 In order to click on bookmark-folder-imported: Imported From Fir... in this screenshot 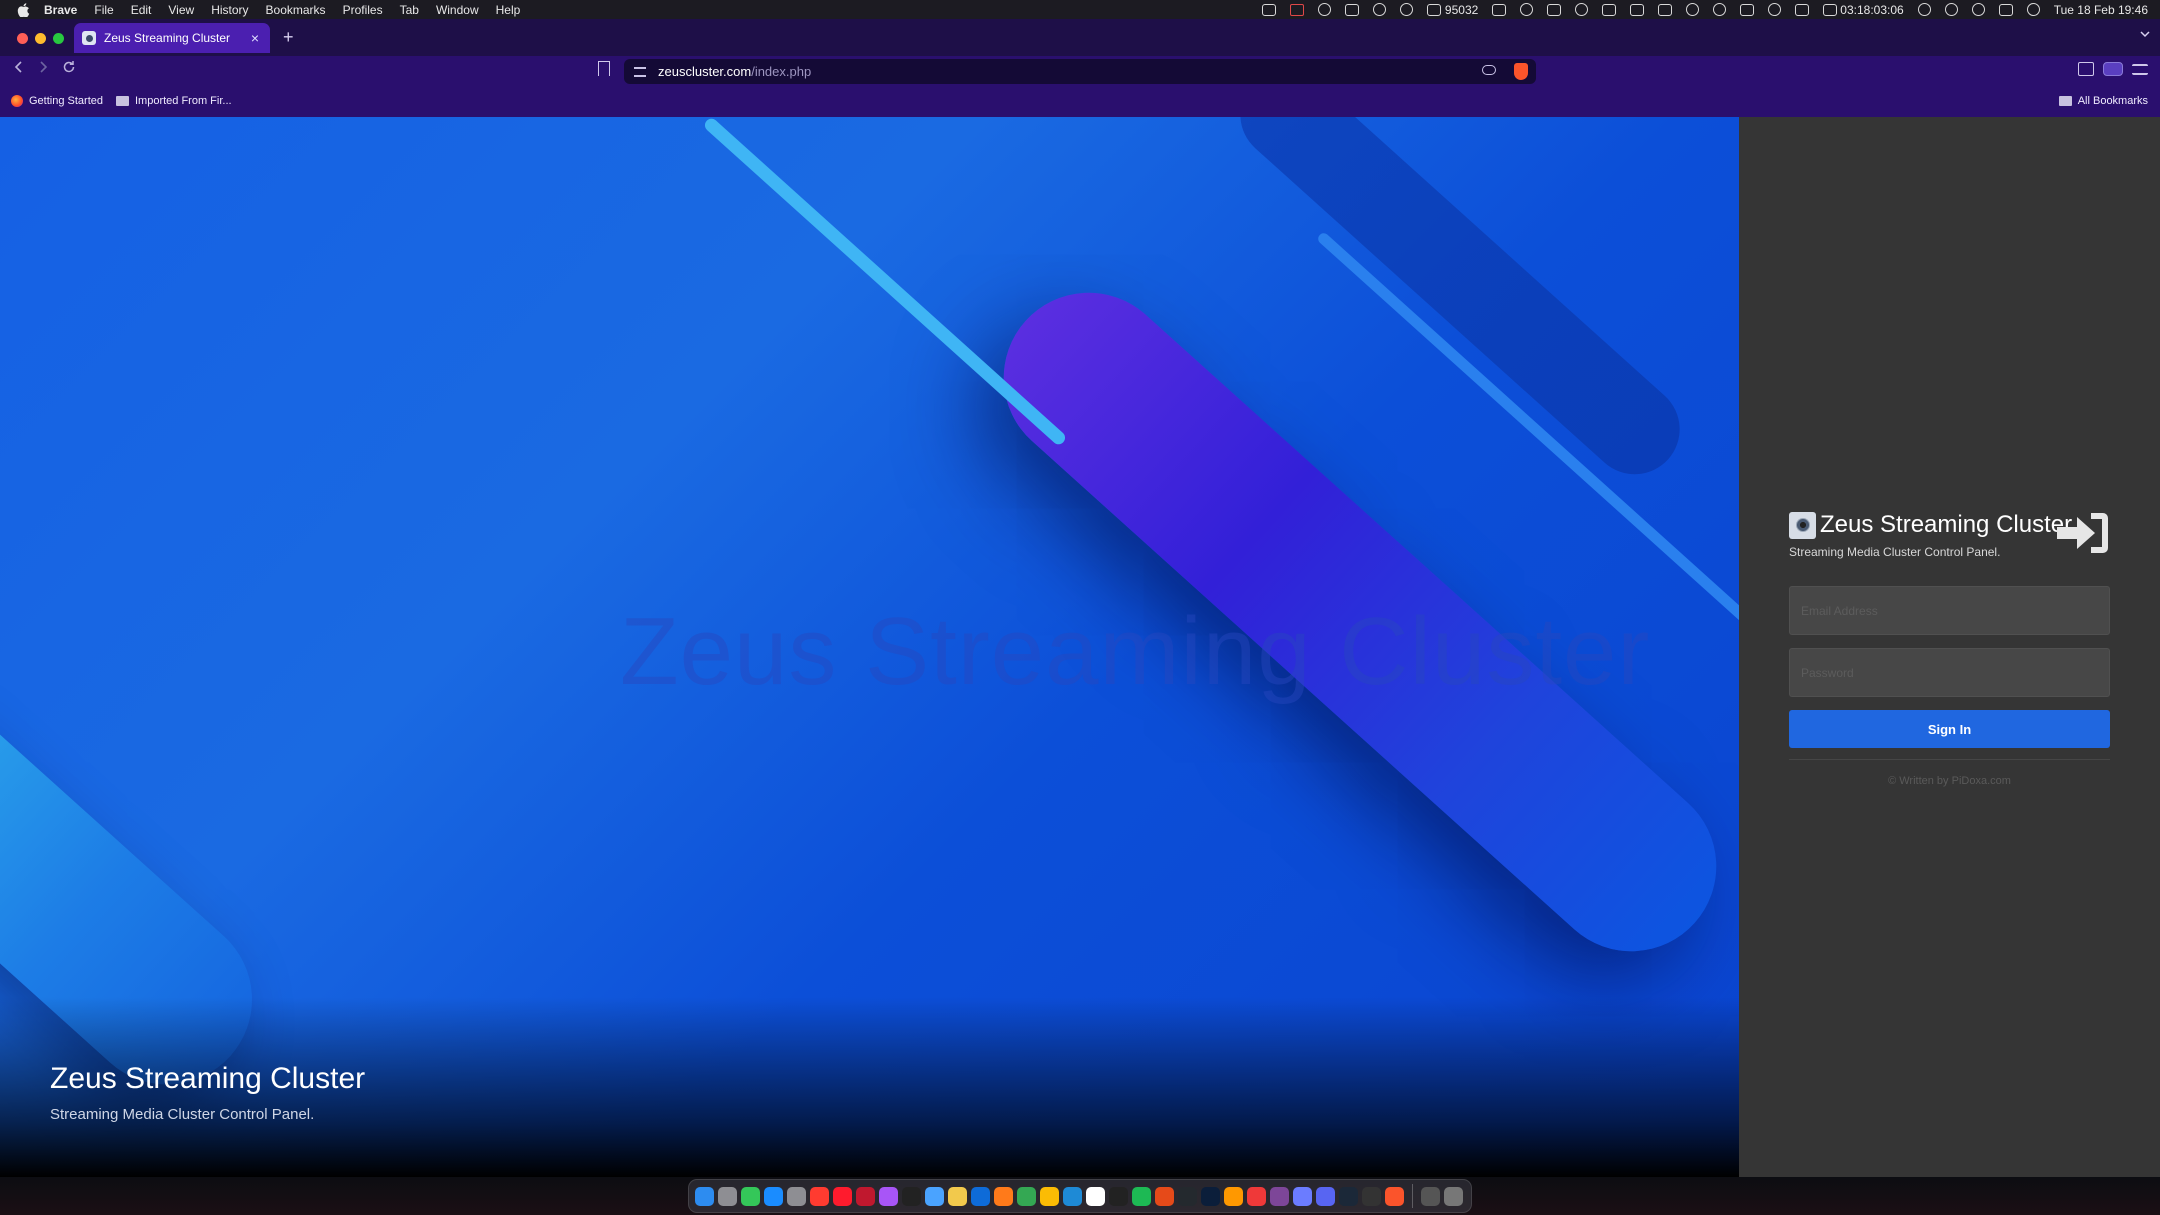, I will do `click(174, 101)`.